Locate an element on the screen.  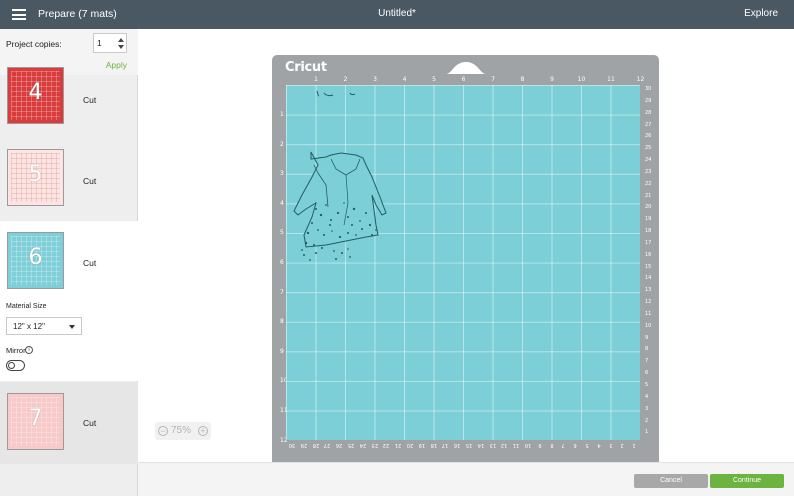
mat-number: 7 is located at coordinates (35, 418).